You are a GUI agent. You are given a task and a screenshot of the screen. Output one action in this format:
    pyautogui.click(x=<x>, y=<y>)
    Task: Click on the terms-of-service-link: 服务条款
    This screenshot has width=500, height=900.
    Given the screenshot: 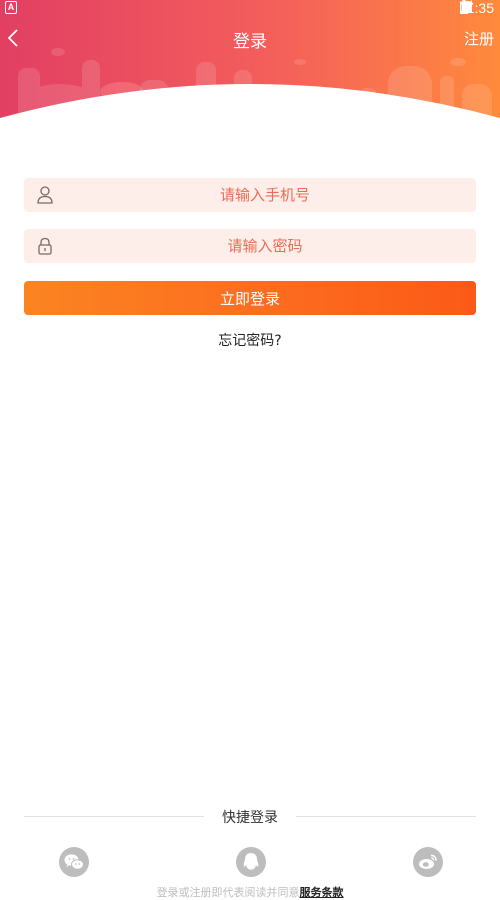 What is the action you would take?
    pyautogui.click(x=322, y=892)
    